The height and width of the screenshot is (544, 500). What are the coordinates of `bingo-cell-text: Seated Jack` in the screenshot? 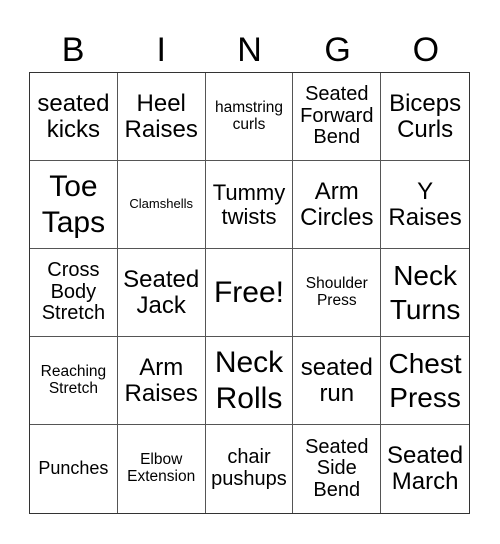 It's located at (161, 292).